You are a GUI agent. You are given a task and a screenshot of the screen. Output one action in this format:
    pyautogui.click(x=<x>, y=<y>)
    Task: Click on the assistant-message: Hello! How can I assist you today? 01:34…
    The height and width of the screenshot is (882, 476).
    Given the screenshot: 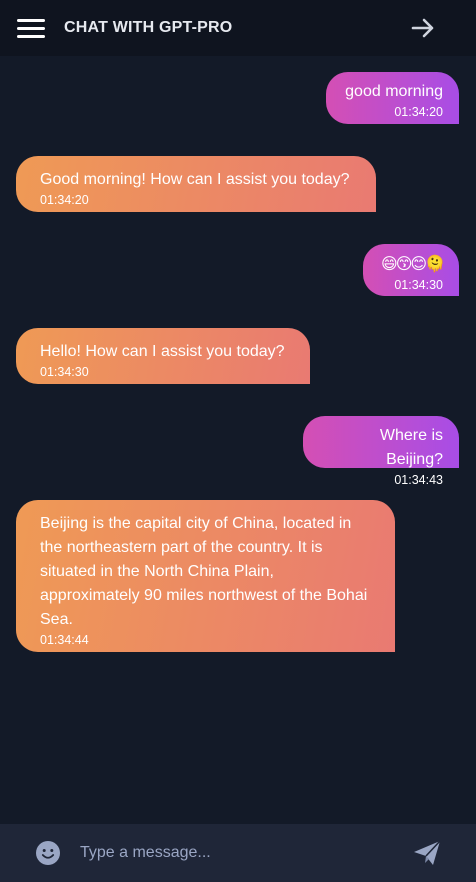 What is the action you would take?
    pyautogui.click(x=163, y=356)
    